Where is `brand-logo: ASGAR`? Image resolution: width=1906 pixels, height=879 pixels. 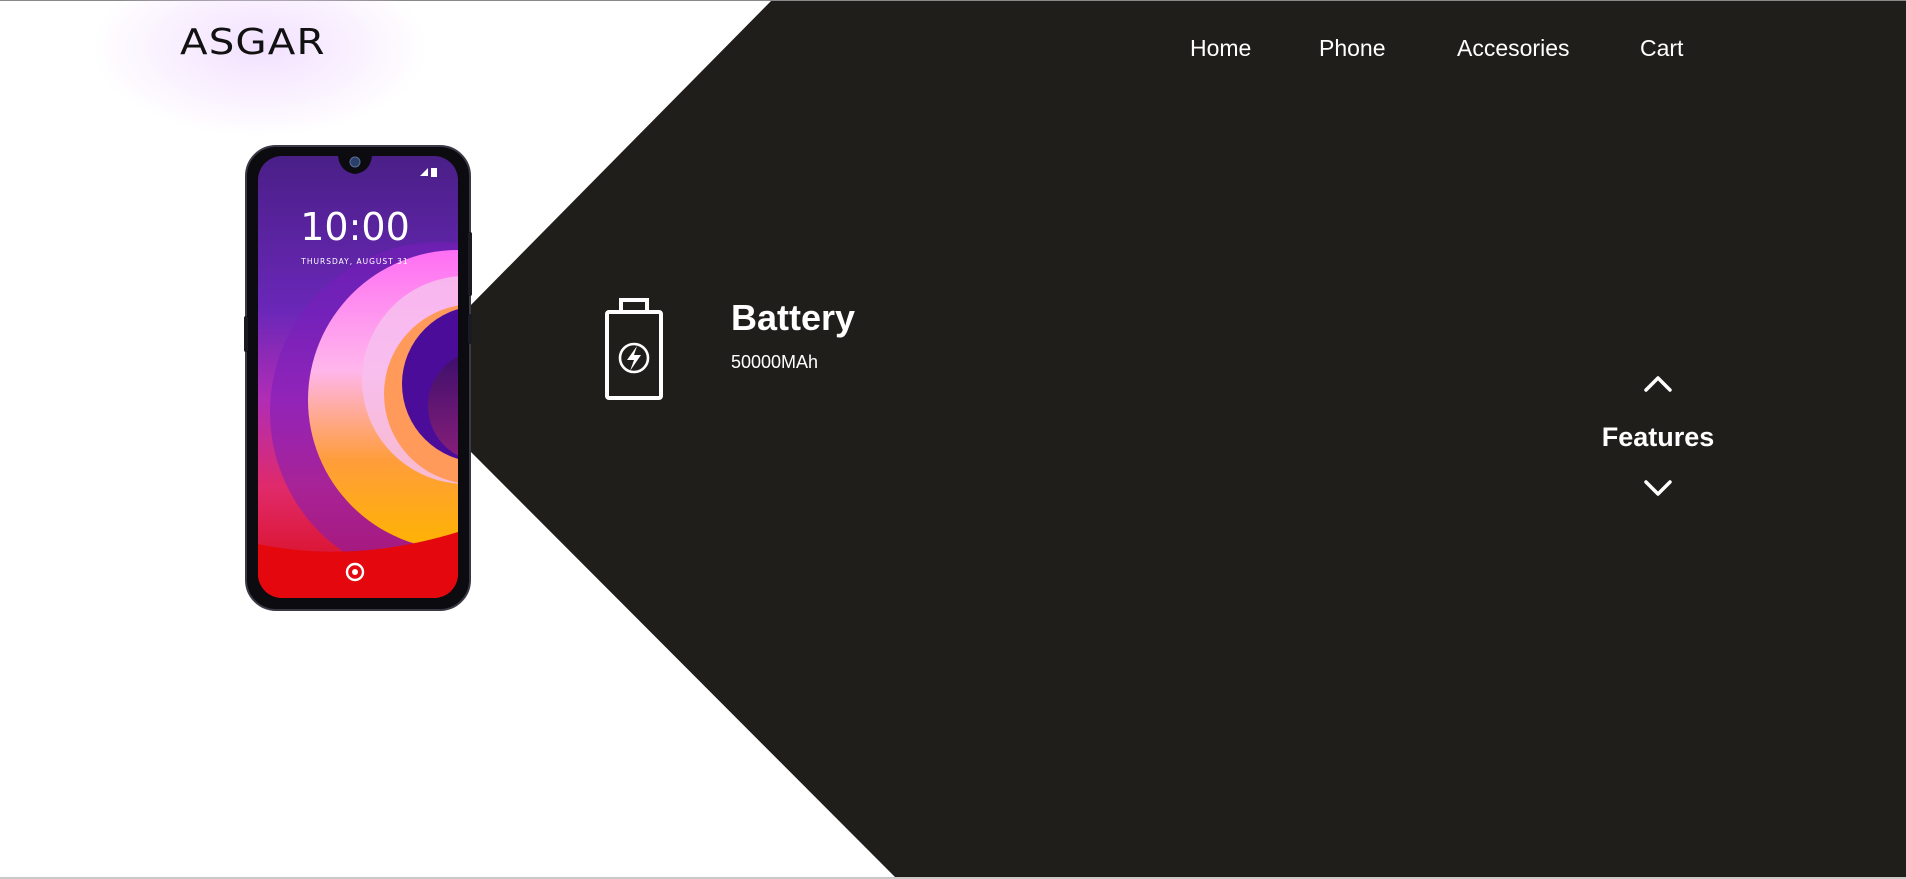
brand-logo: ASGAR is located at coordinates (253, 43).